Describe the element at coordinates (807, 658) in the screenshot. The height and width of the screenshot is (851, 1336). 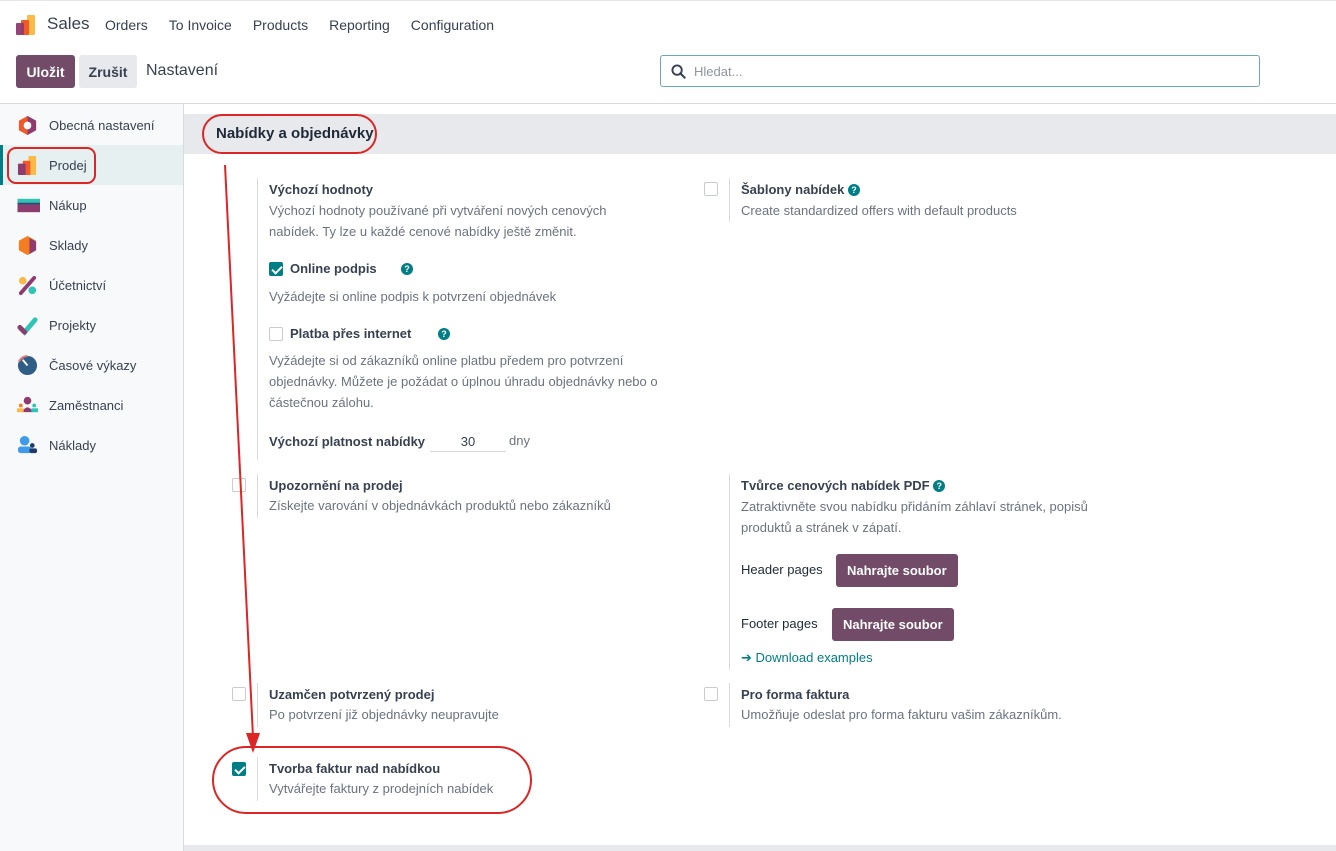
I see `download-examples-link: ➔ Download examples` at that location.